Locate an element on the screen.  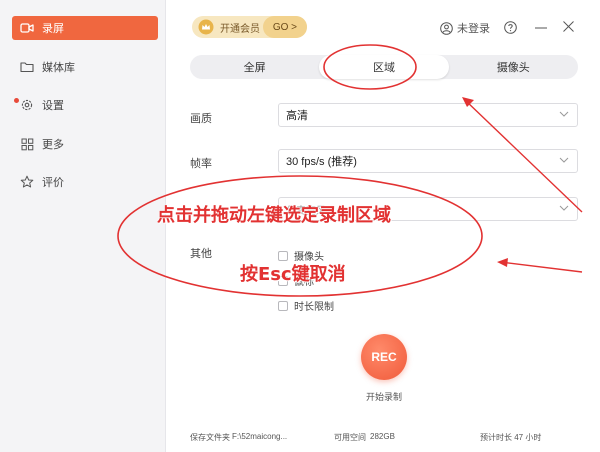
tab-region: 区域 is located at coordinates (384, 67).